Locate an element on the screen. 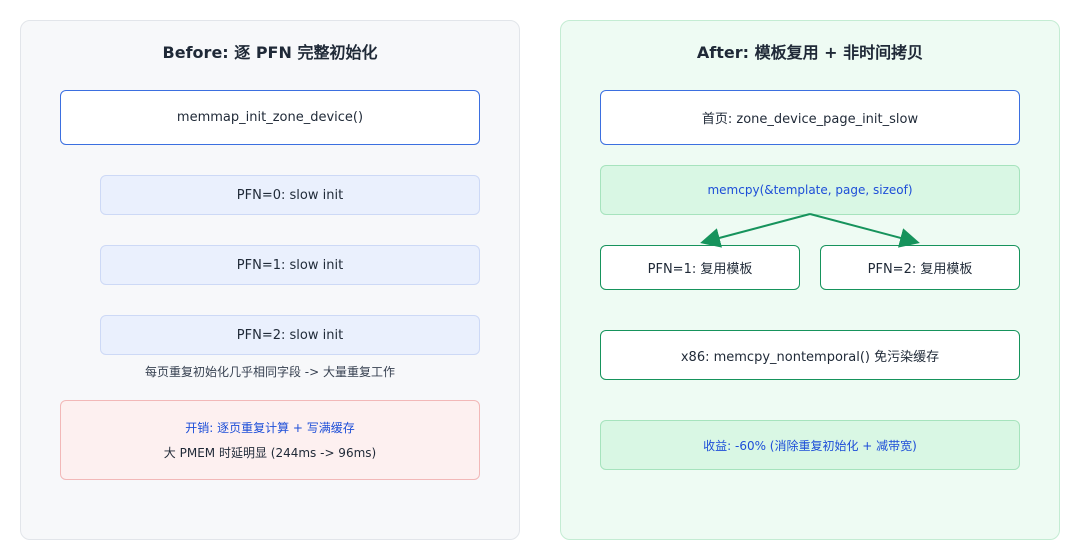 The image size is (1080, 560). before-cost-line1: 开销: 逐页重复计算 + 写满缓存 is located at coordinates (270, 428).